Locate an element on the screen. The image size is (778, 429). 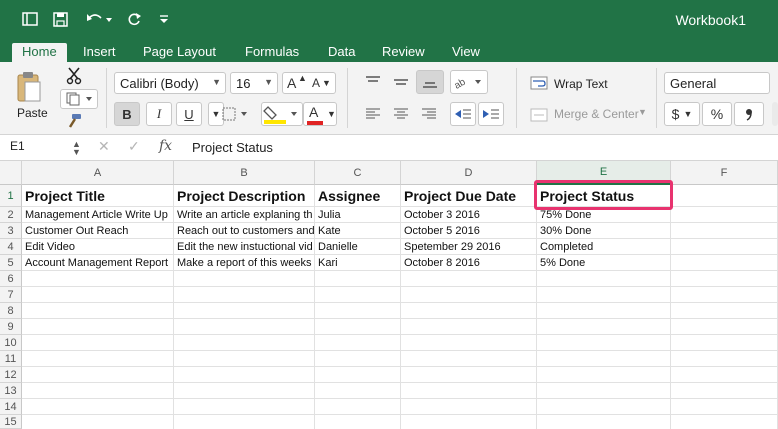
row-header: 6 is located at coordinates (11, 279).